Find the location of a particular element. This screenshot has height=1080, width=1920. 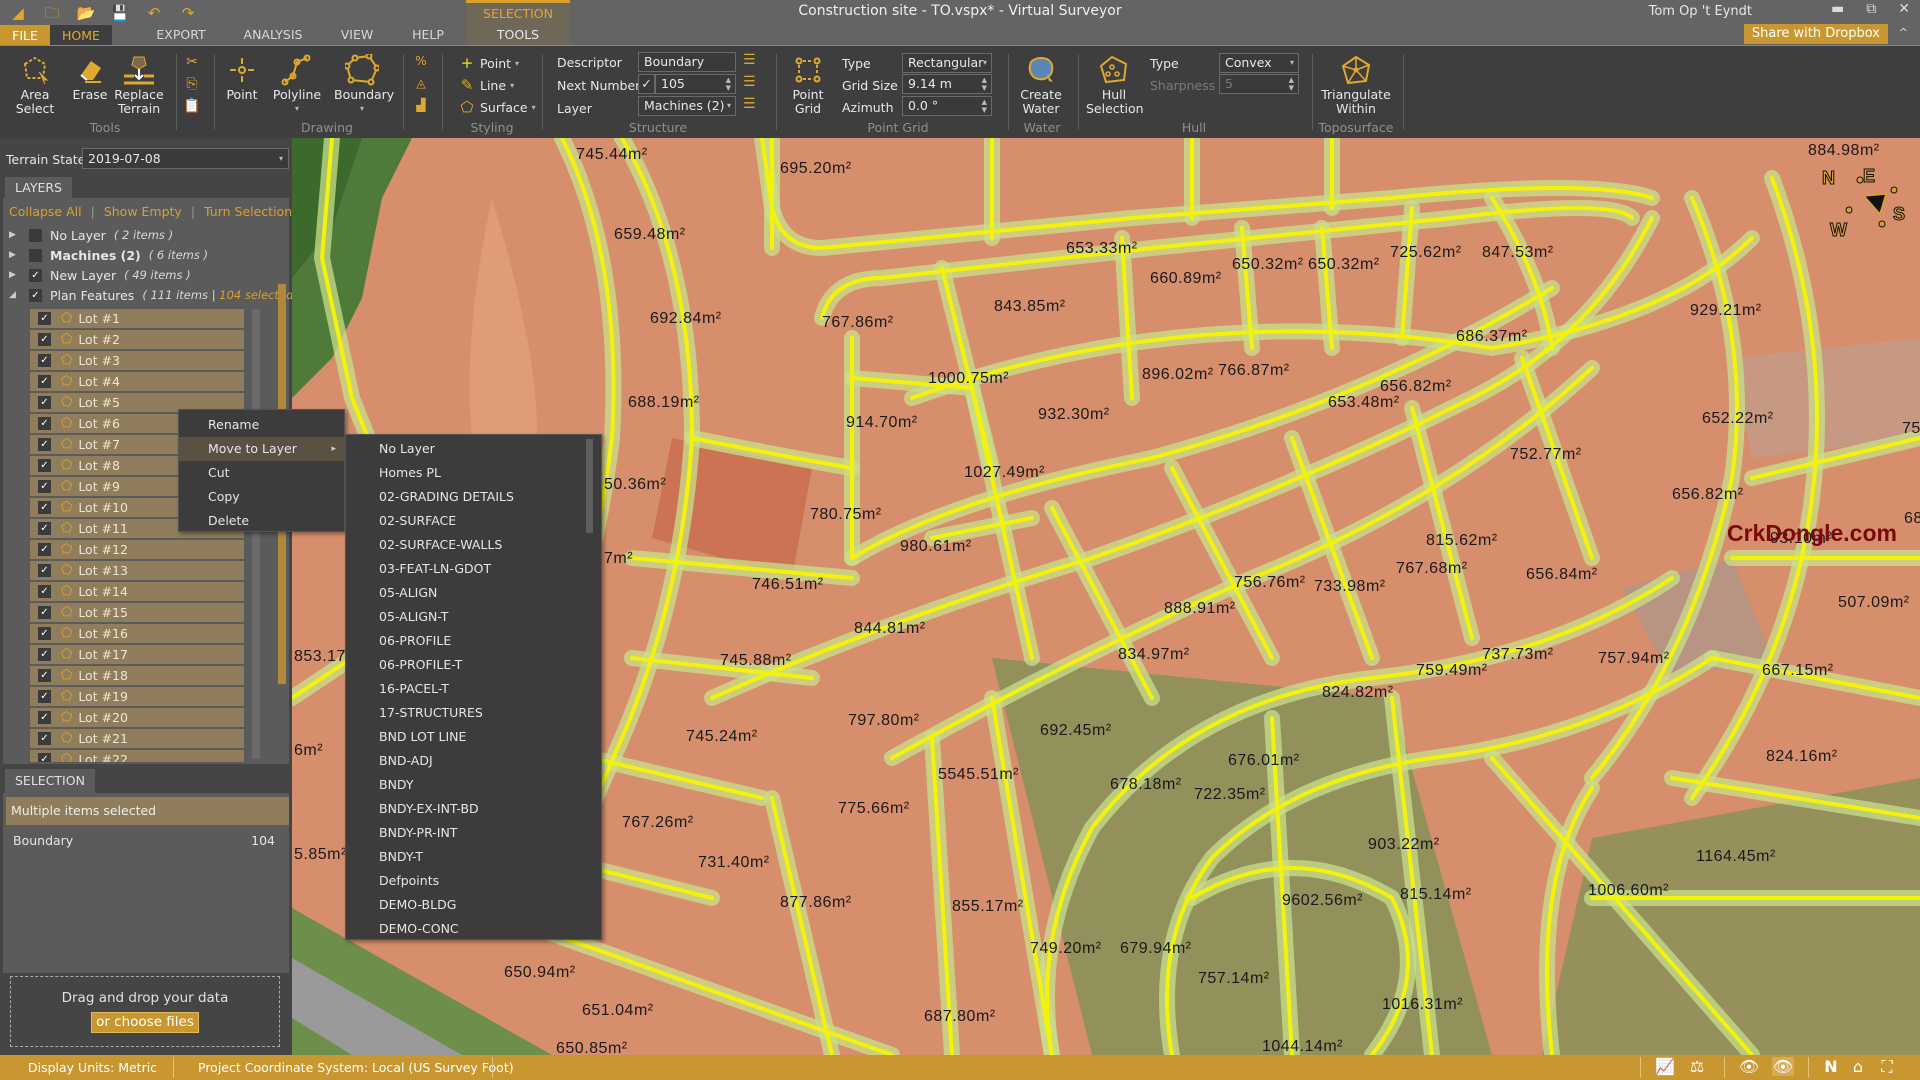

menu-item-cut: Cut is located at coordinates (261, 473).